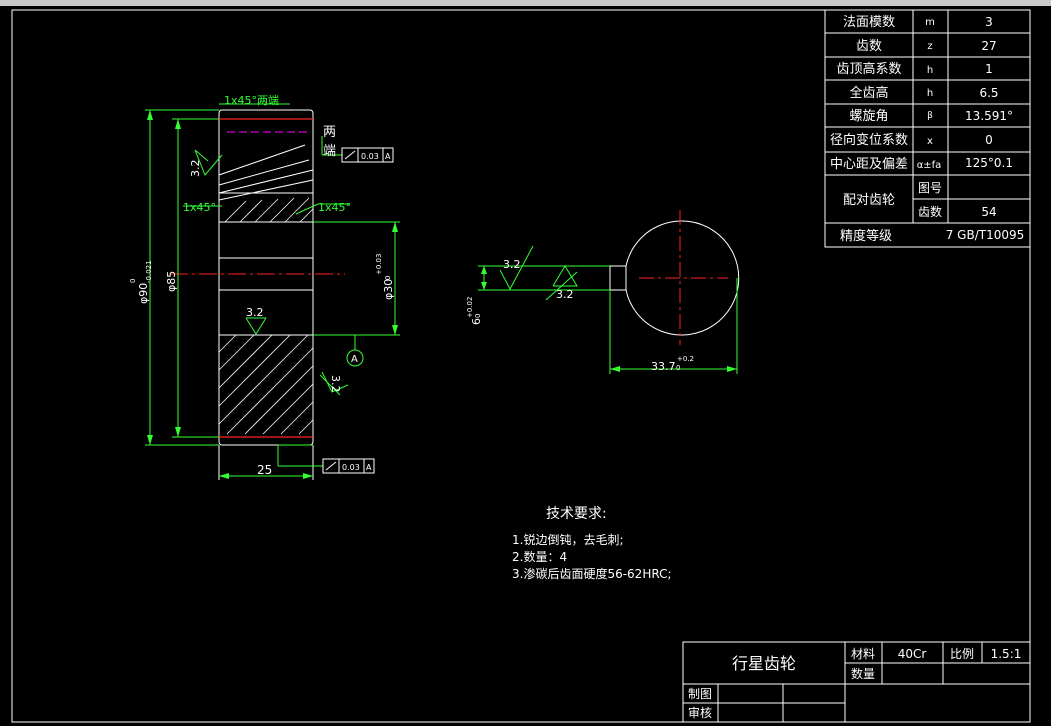 The height and width of the screenshot is (726, 1051). What do you see at coordinates (869, 140) in the screenshot?
I see `param-name: 径向变位系数` at bounding box center [869, 140].